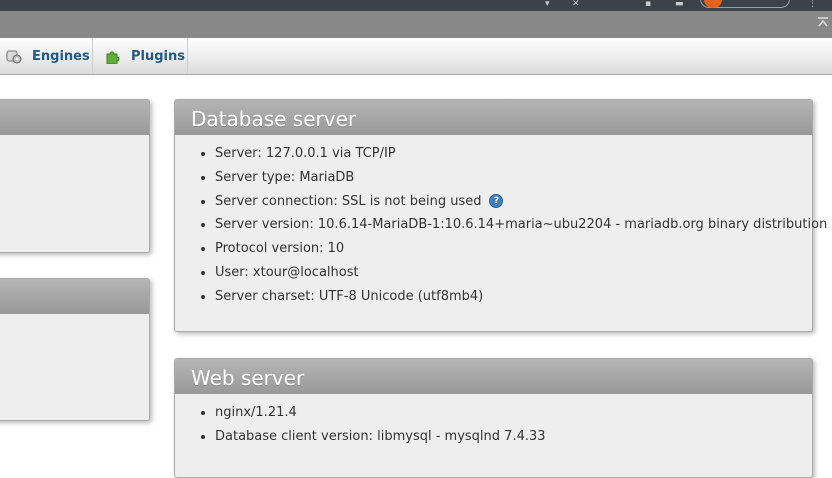  I want to click on web-server-title: Web server, so click(248, 378).